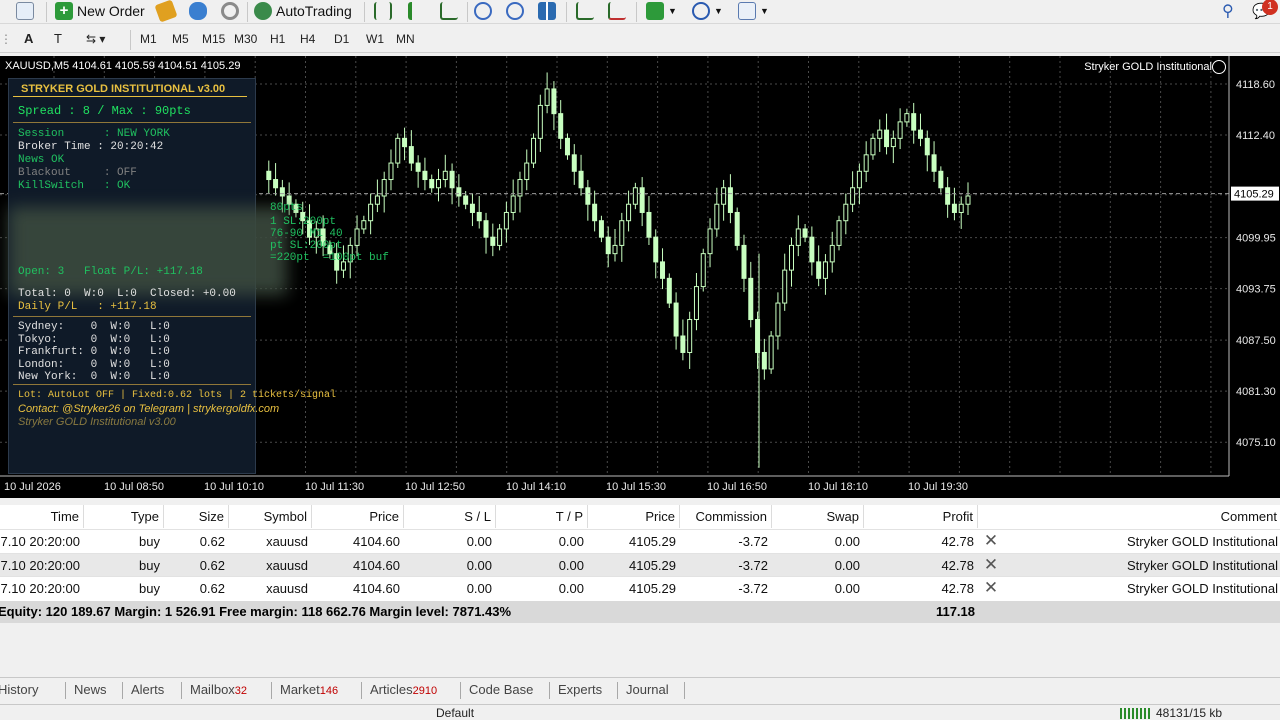  What do you see at coordinates (90, 689) in the screenshot?
I see `tab-news: News` at bounding box center [90, 689].